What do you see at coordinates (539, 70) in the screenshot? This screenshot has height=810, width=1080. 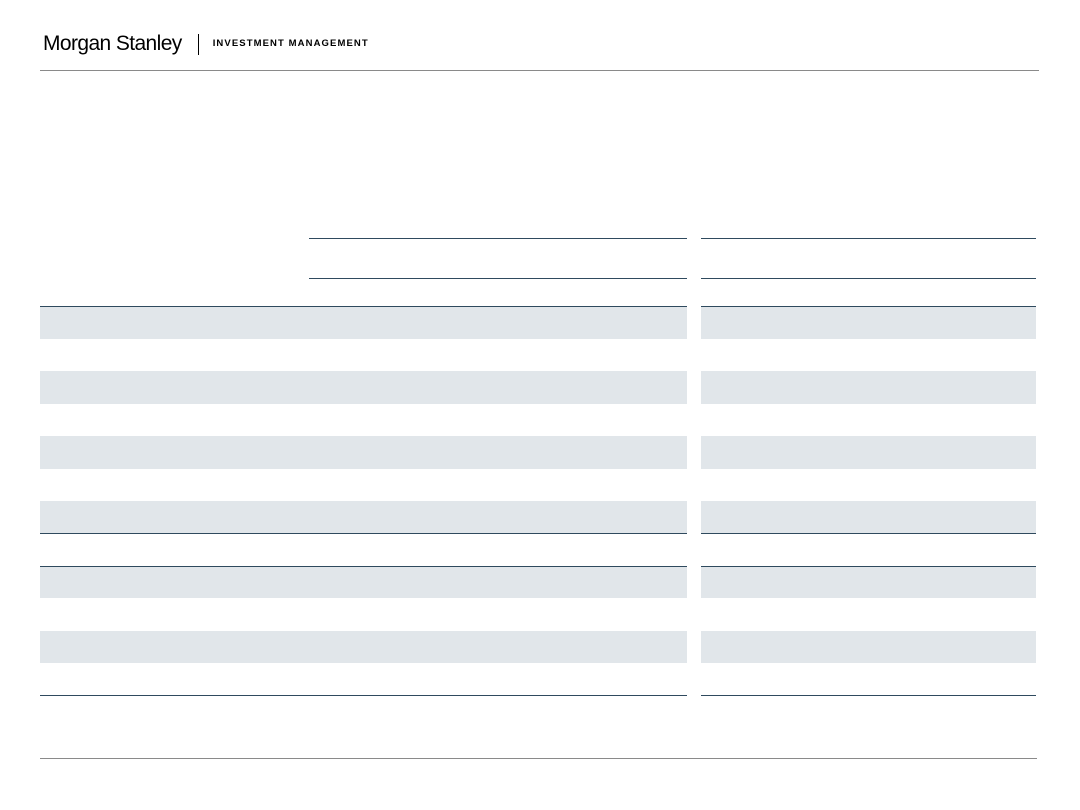 I see `header-rule` at bounding box center [539, 70].